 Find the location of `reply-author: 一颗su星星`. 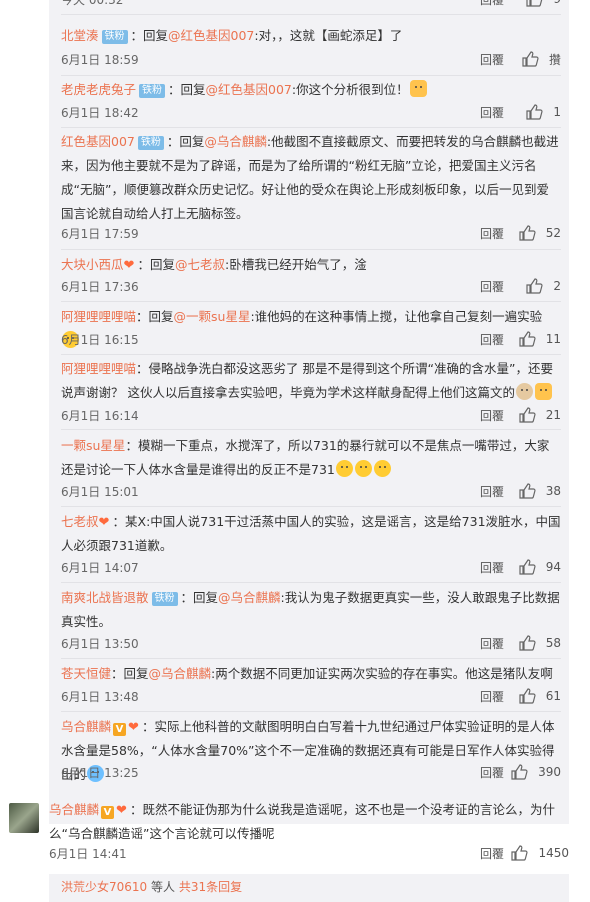

reply-author: 一颗su星星 is located at coordinates (93, 445).